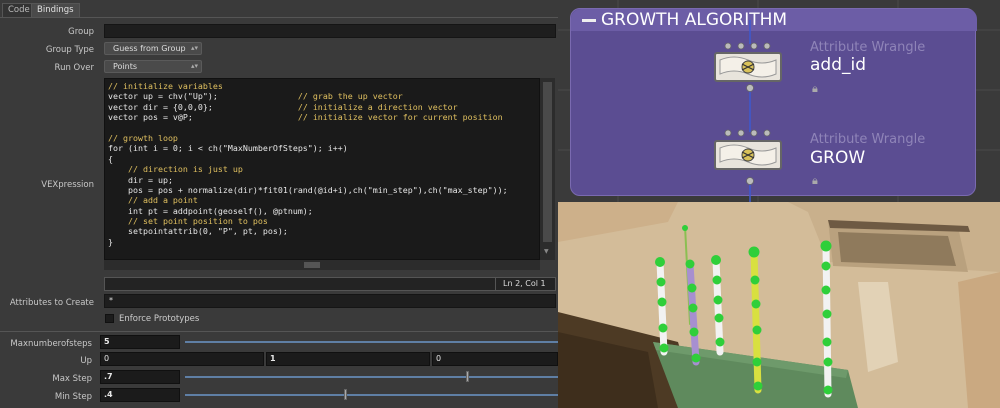  I want to click on wrangle-node-grow, so click(748, 155).